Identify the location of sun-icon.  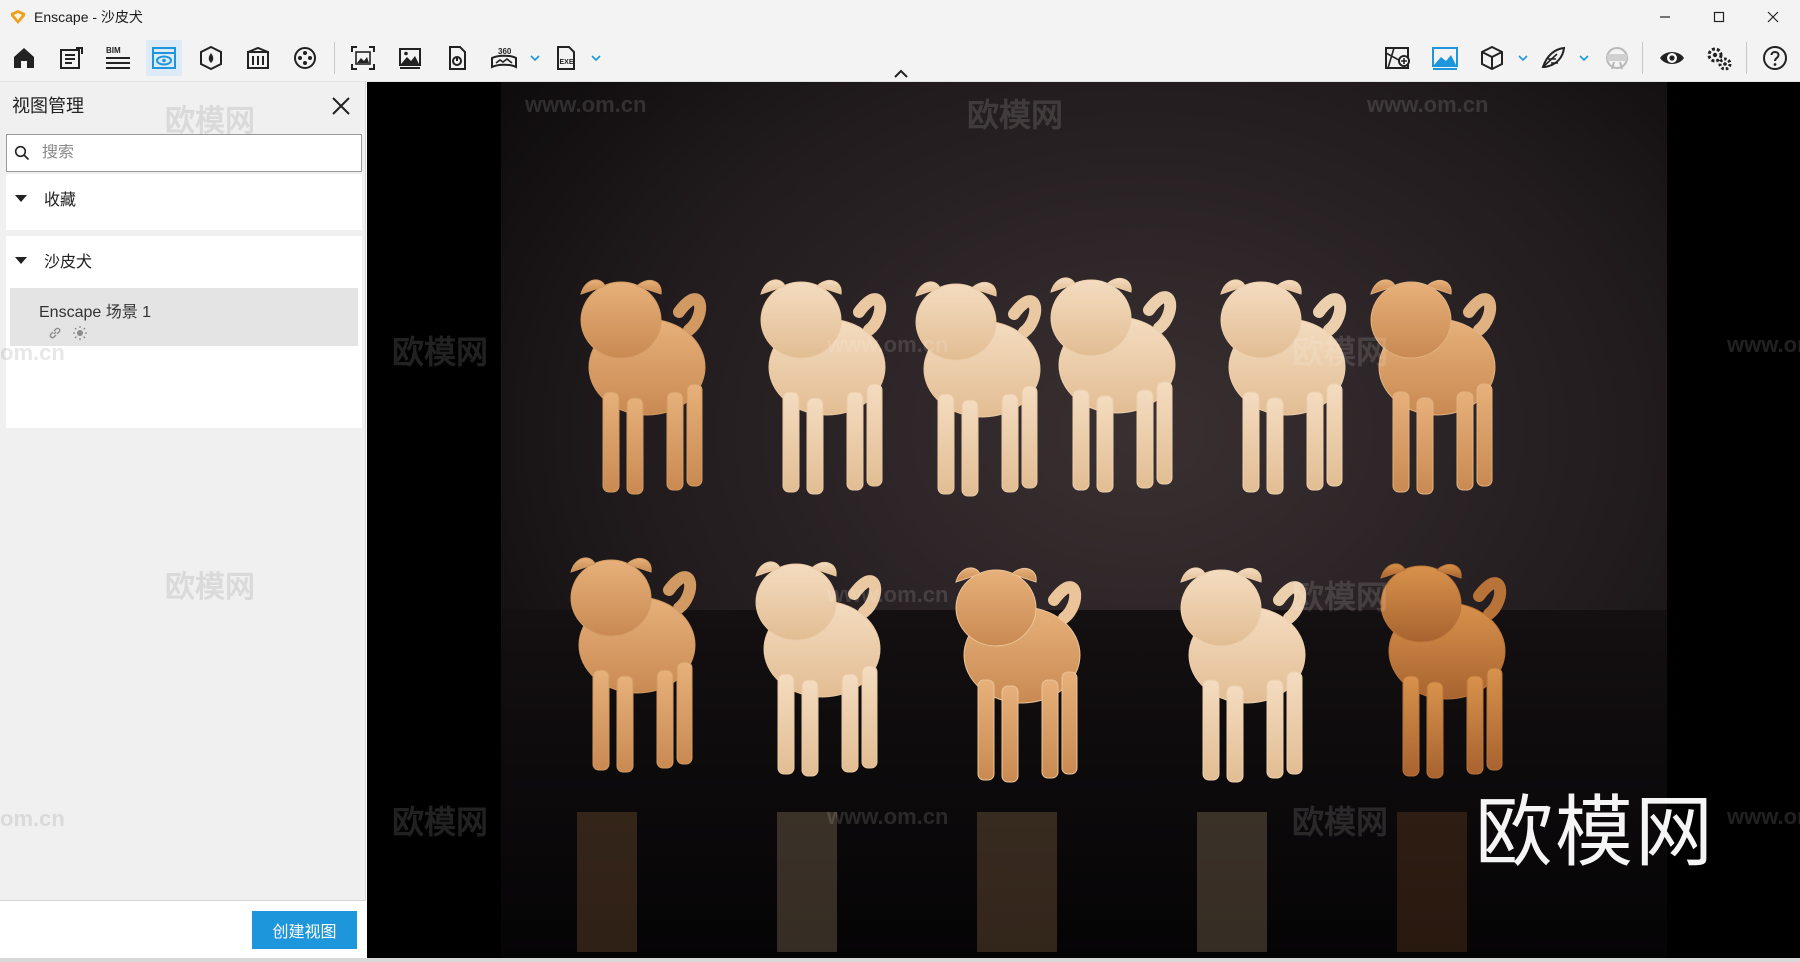
(80, 333).